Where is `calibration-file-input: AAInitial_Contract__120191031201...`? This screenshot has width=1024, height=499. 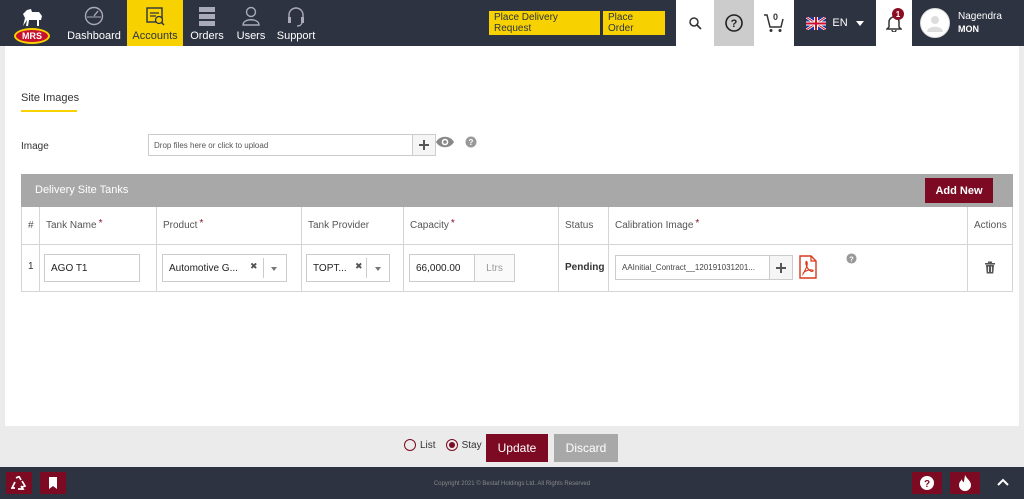 calibration-file-input: AAInitial_Contract__120191031201... is located at coordinates (692, 267).